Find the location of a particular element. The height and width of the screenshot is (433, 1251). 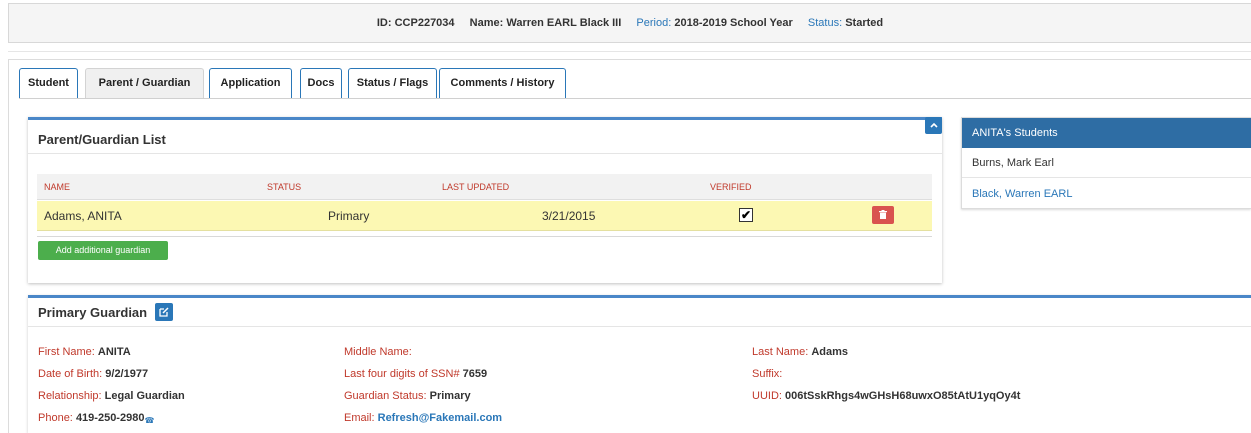

middle-name-field: Middle Name: is located at coordinates (378, 352).